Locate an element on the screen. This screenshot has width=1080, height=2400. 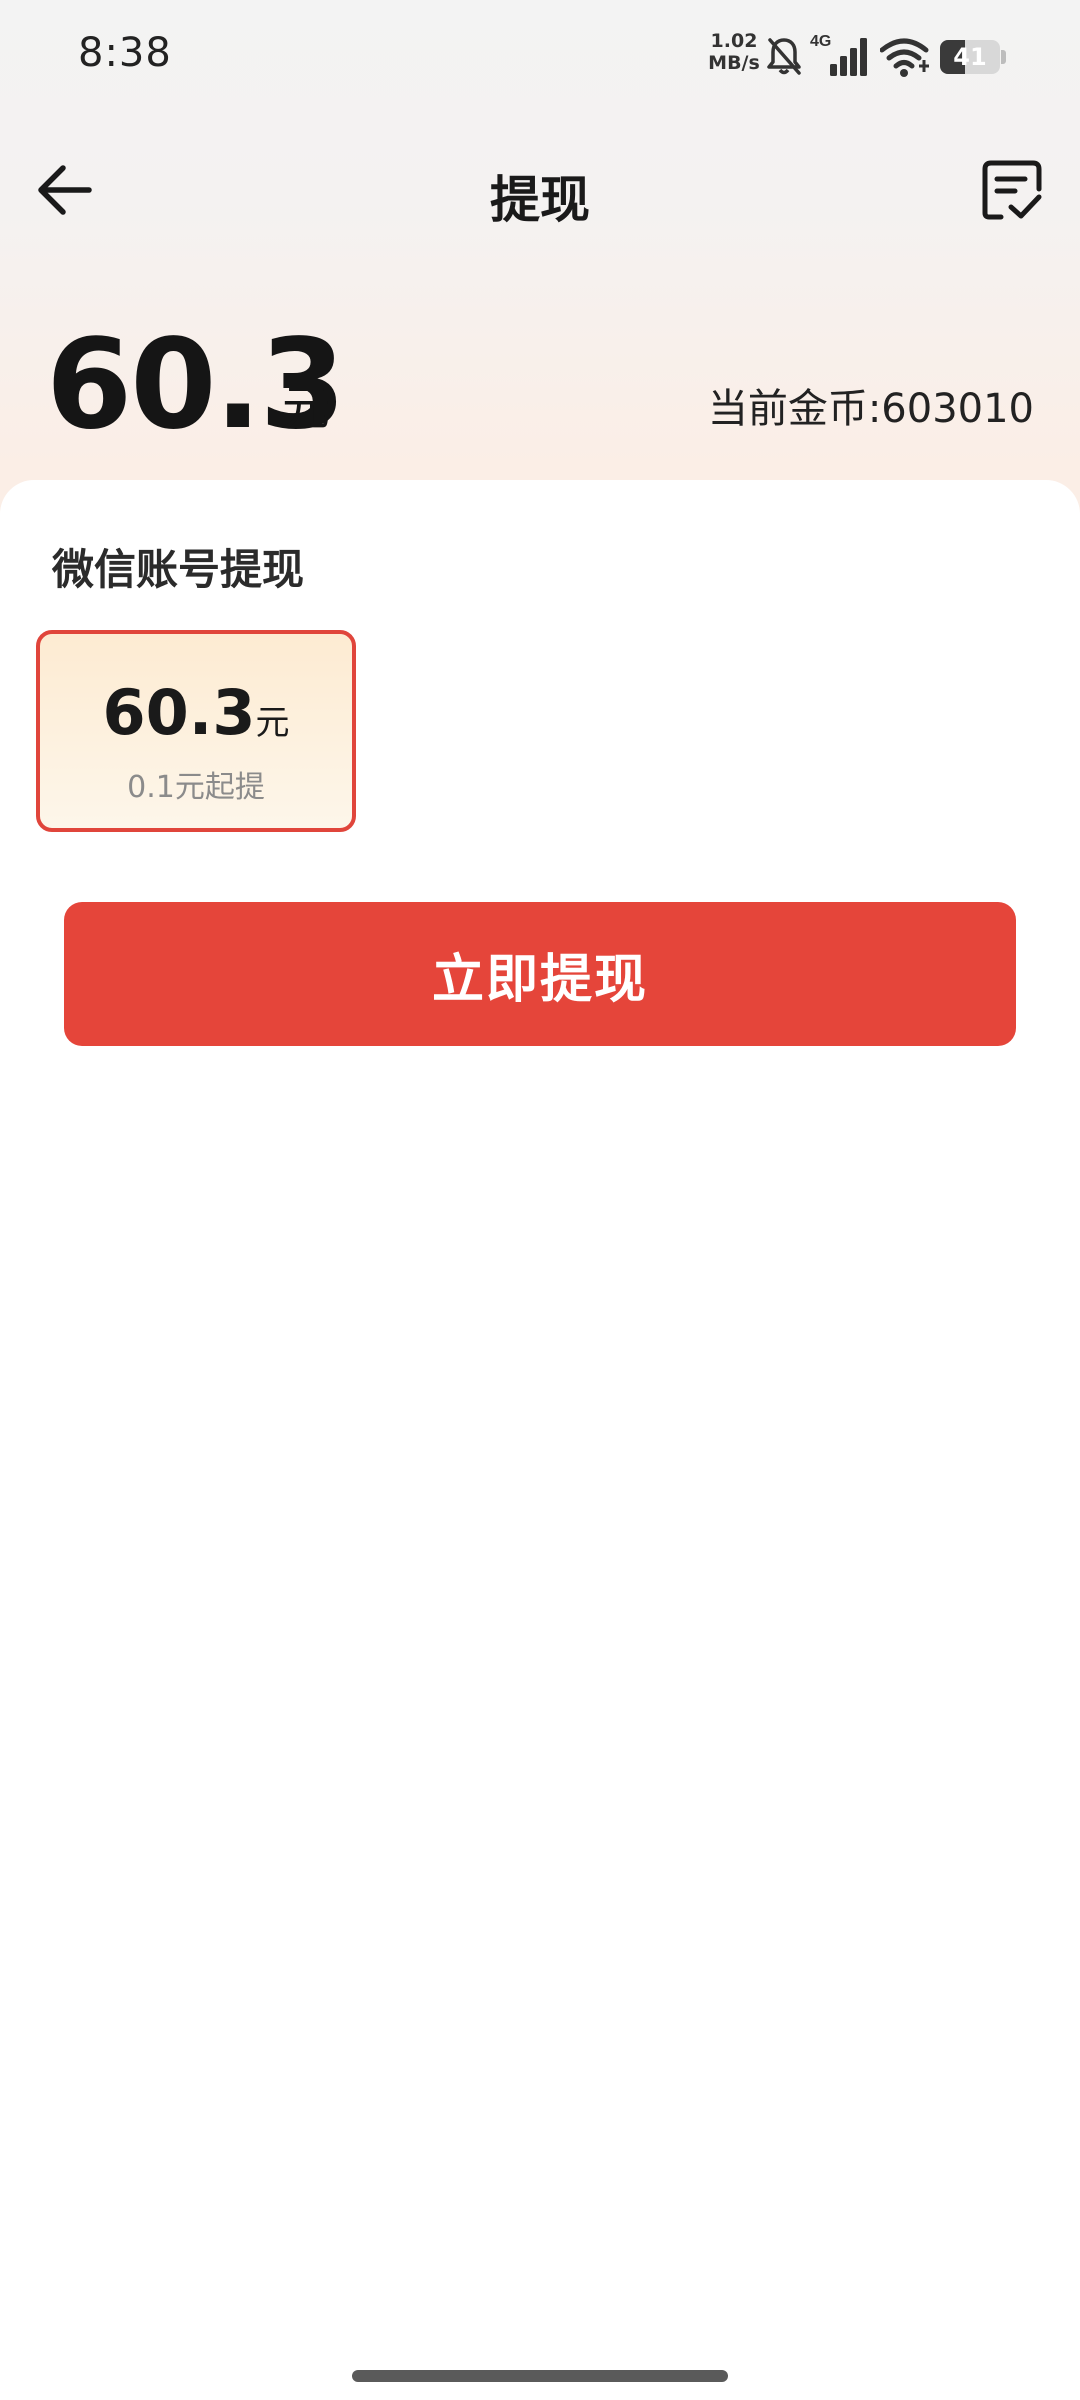
option-amount: 60.3 is located at coordinates (179, 712).